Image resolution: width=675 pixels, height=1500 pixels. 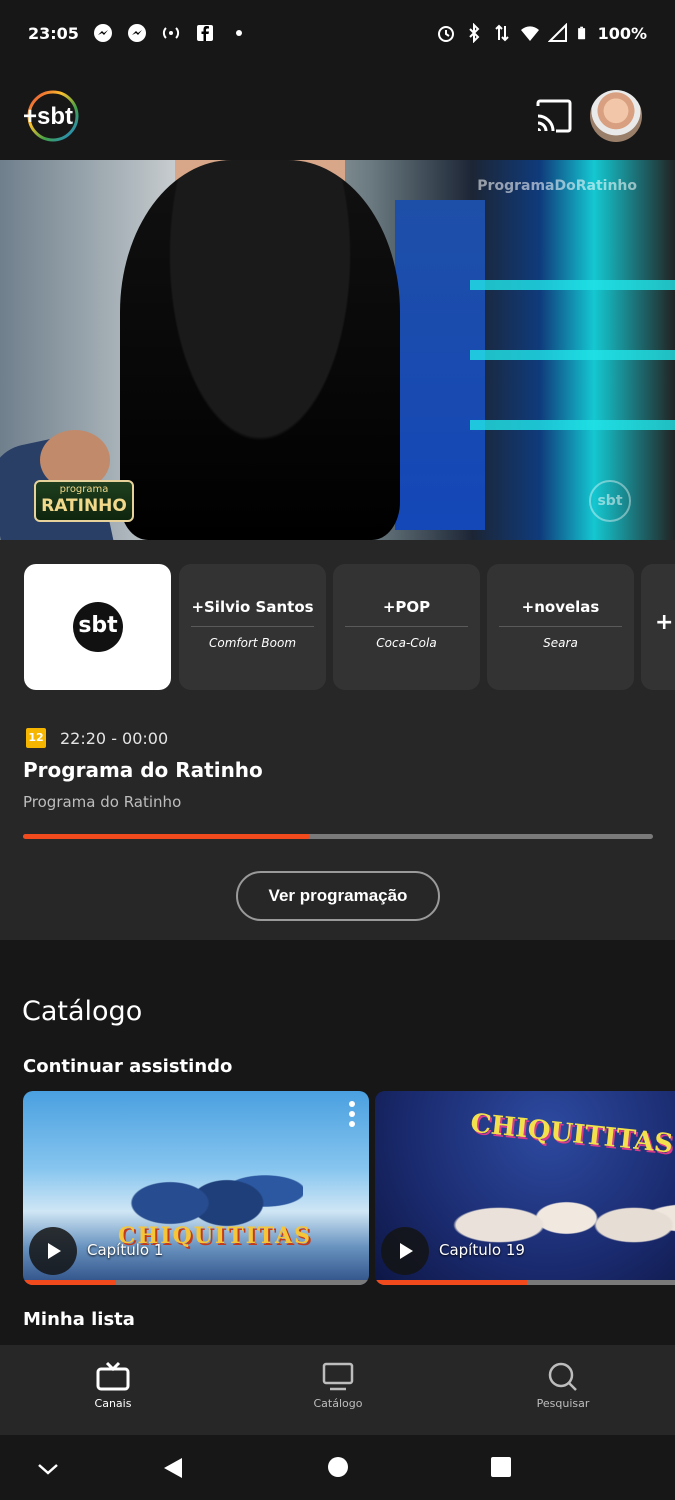 What do you see at coordinates (501, 1467) in the screenshot?
I see `recents-icon` at bounding box center [501, 1467].